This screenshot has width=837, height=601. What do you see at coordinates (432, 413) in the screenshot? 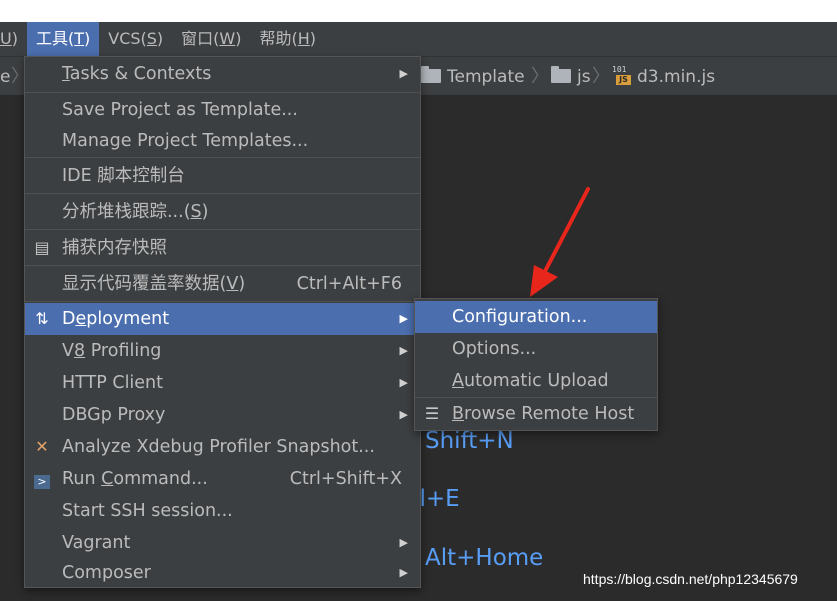
I see `server-stack-icon: ☰` at bounding box center [432, 413].